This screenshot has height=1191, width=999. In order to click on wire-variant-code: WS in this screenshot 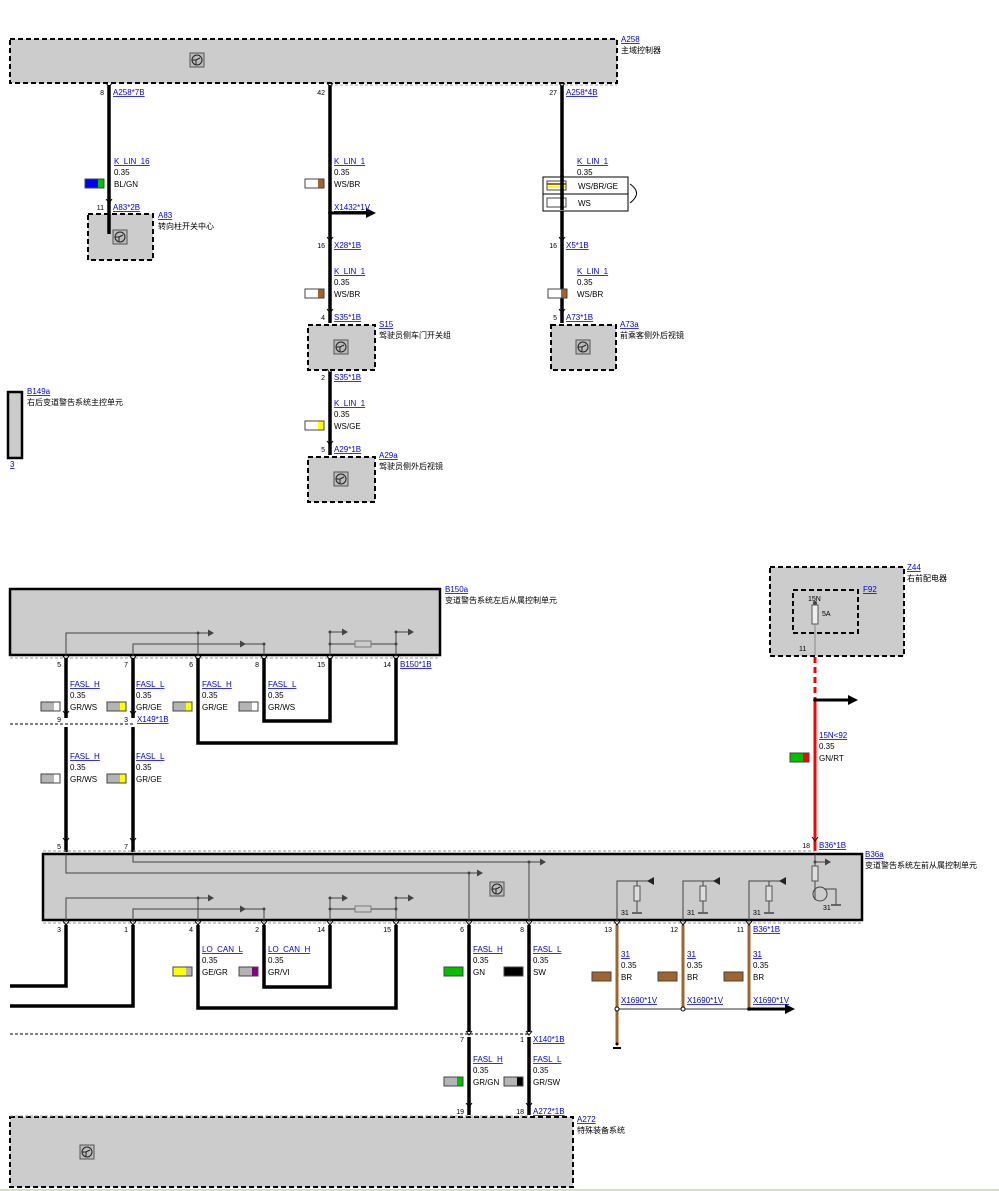, I will do `click(584, 203)`.